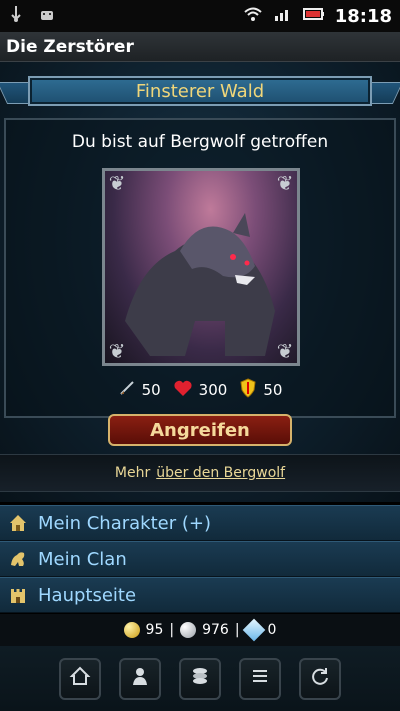 The image size is (400, 711). I want to click on signal-icon, so click(283, 16).